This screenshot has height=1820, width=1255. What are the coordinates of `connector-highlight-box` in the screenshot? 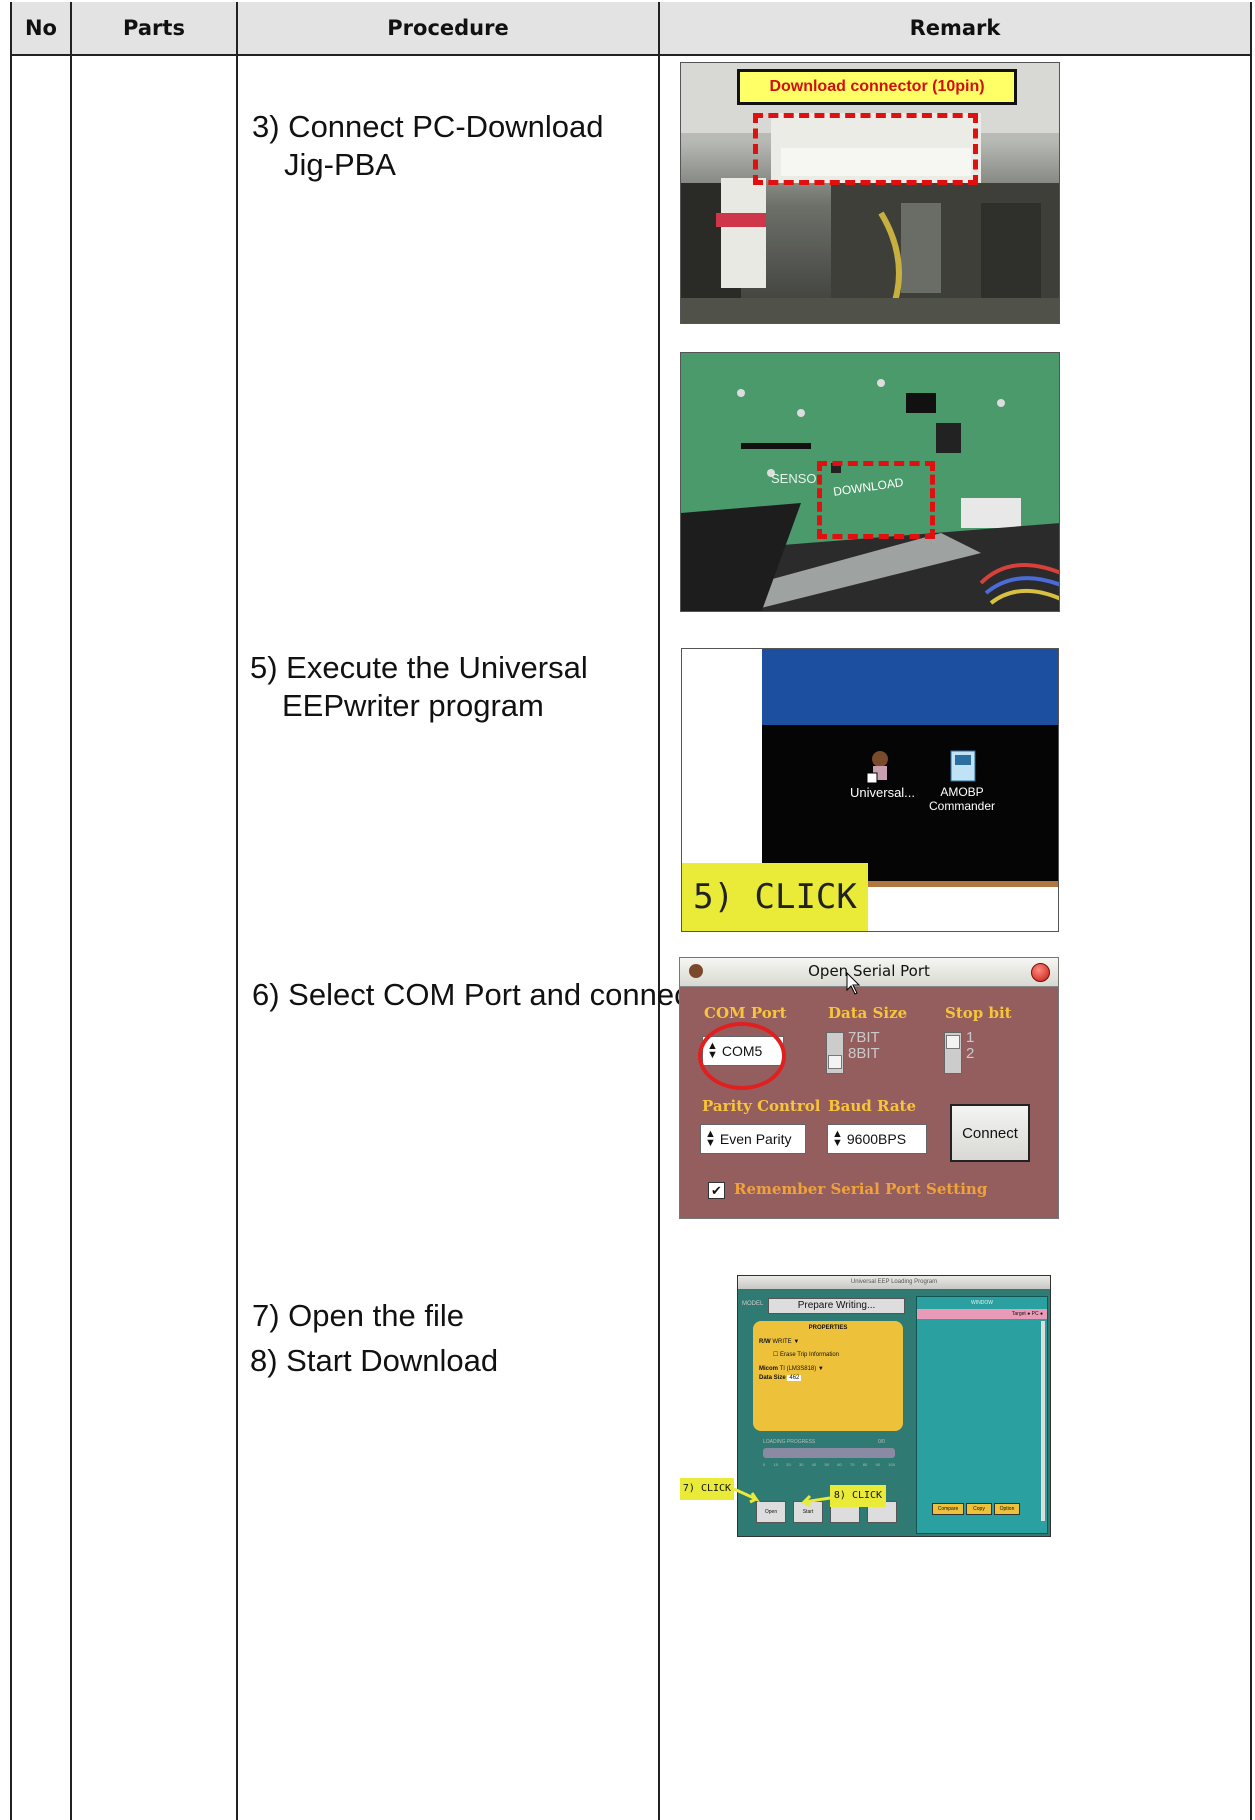 It's located at (865, 149).